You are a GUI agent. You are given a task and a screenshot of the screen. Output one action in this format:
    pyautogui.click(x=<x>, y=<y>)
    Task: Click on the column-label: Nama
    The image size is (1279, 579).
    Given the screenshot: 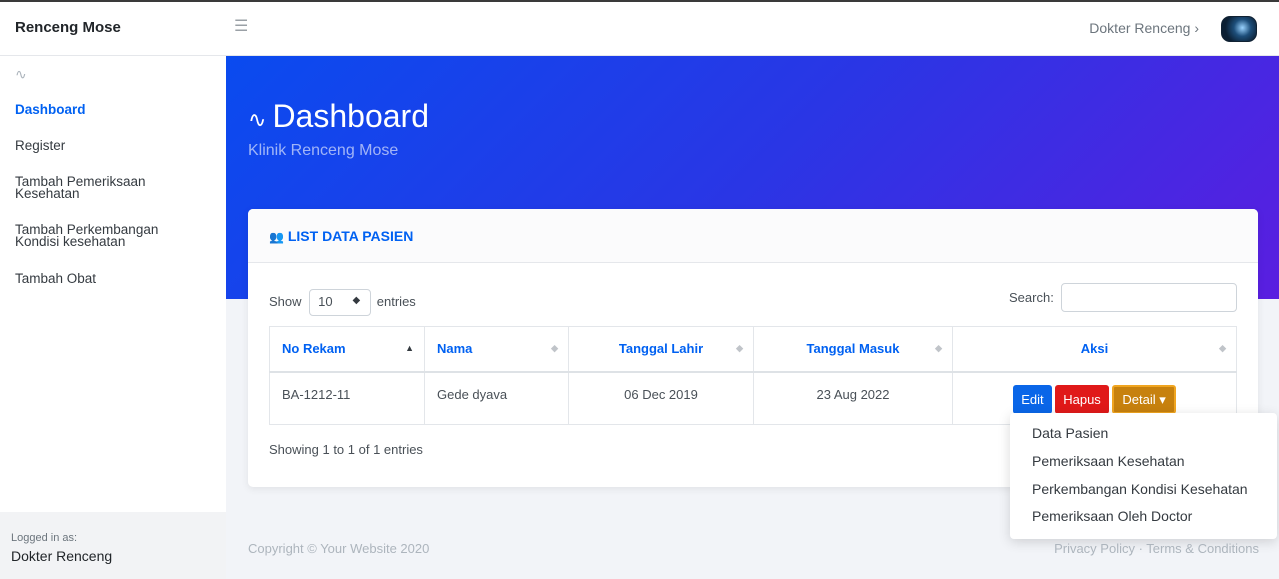 What is the action you would take?
    pyautogui.click(x=455, y=349)
    